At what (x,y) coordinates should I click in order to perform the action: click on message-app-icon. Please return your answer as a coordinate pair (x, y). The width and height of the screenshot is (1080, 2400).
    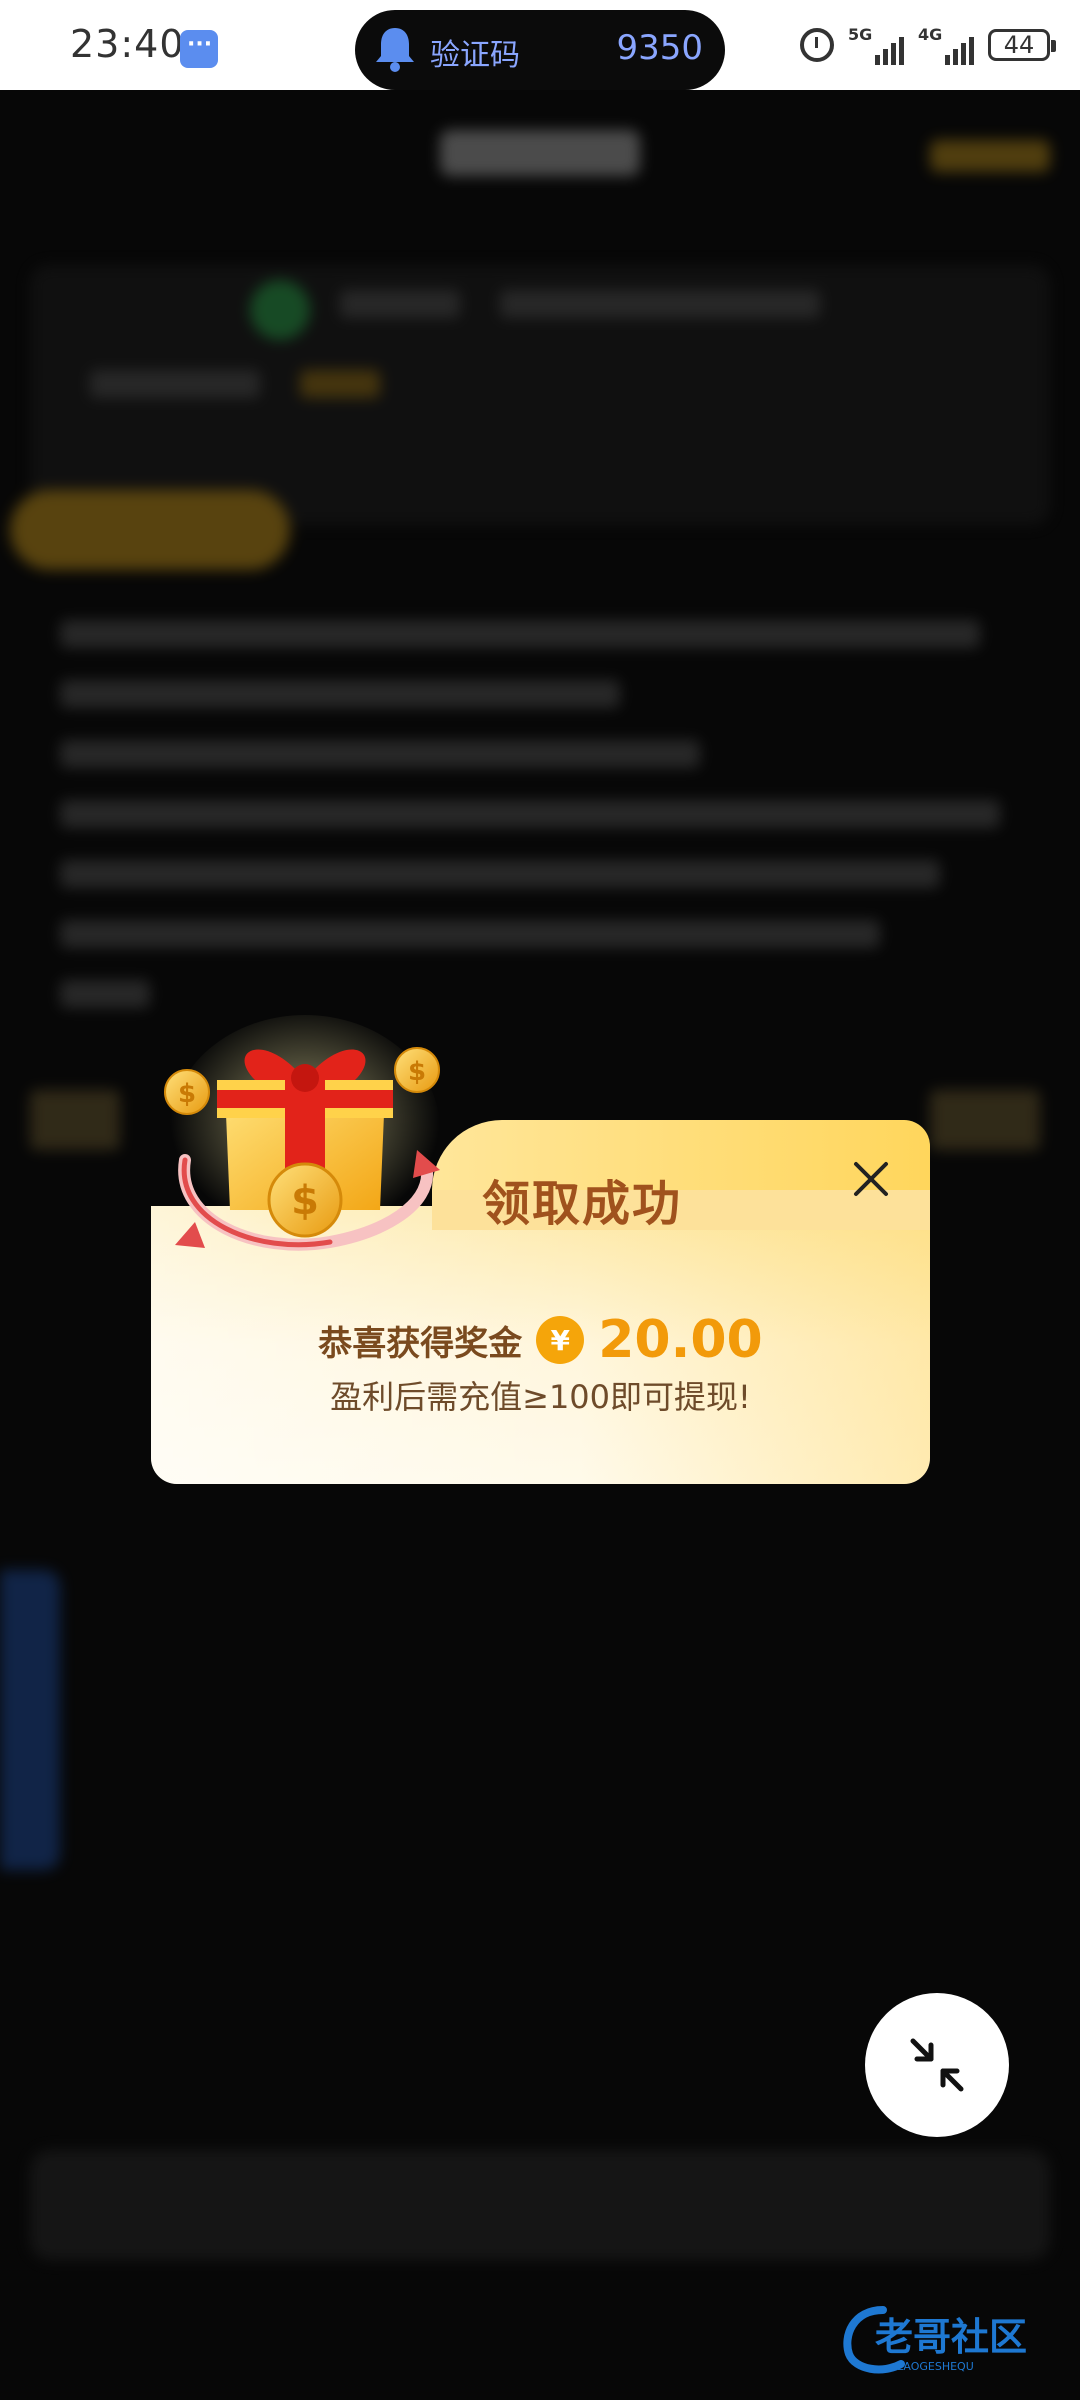
    Looking at the image, I should click on (199, 49).